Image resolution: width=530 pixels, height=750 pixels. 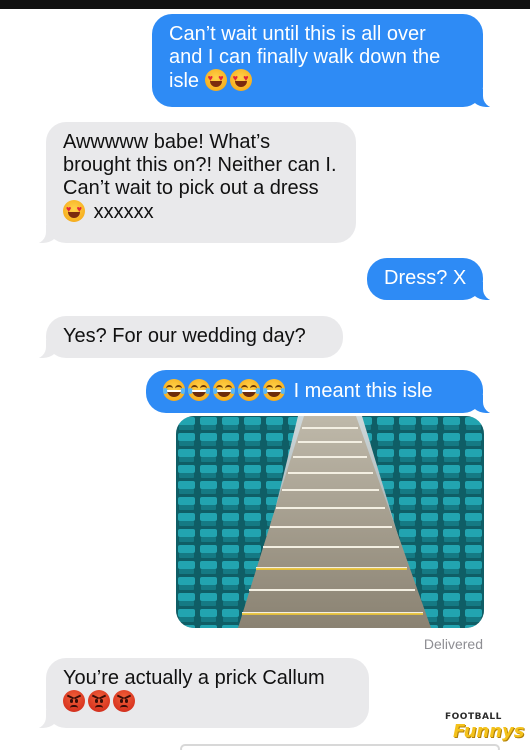 I want to click on message-last-line: I meant this isle, so click(x=314, y=391).